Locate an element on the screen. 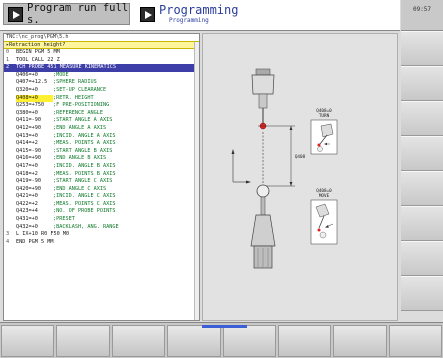 The height and width of the screenshot is (358, 443). q-parameter: Q413=+0 is located at coordinates (34, 137).